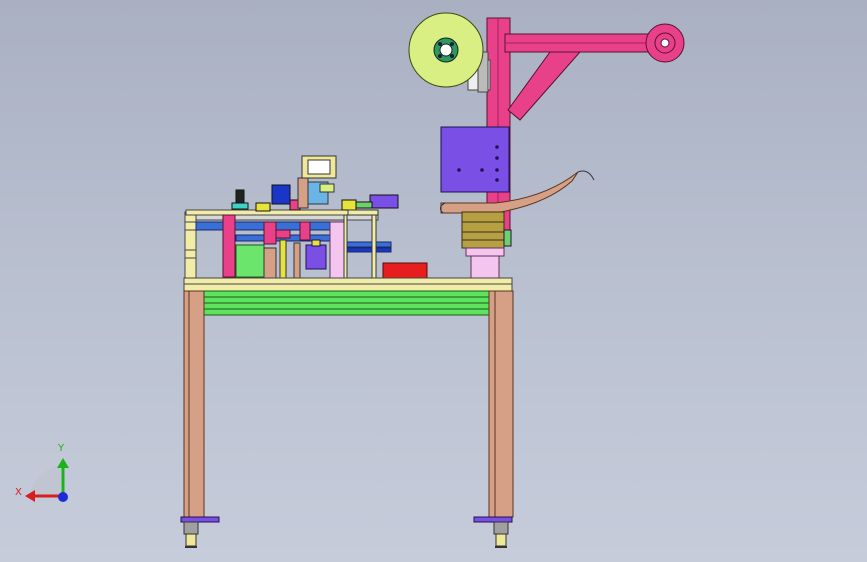  I want to click on left-leg, so click(194, 404).